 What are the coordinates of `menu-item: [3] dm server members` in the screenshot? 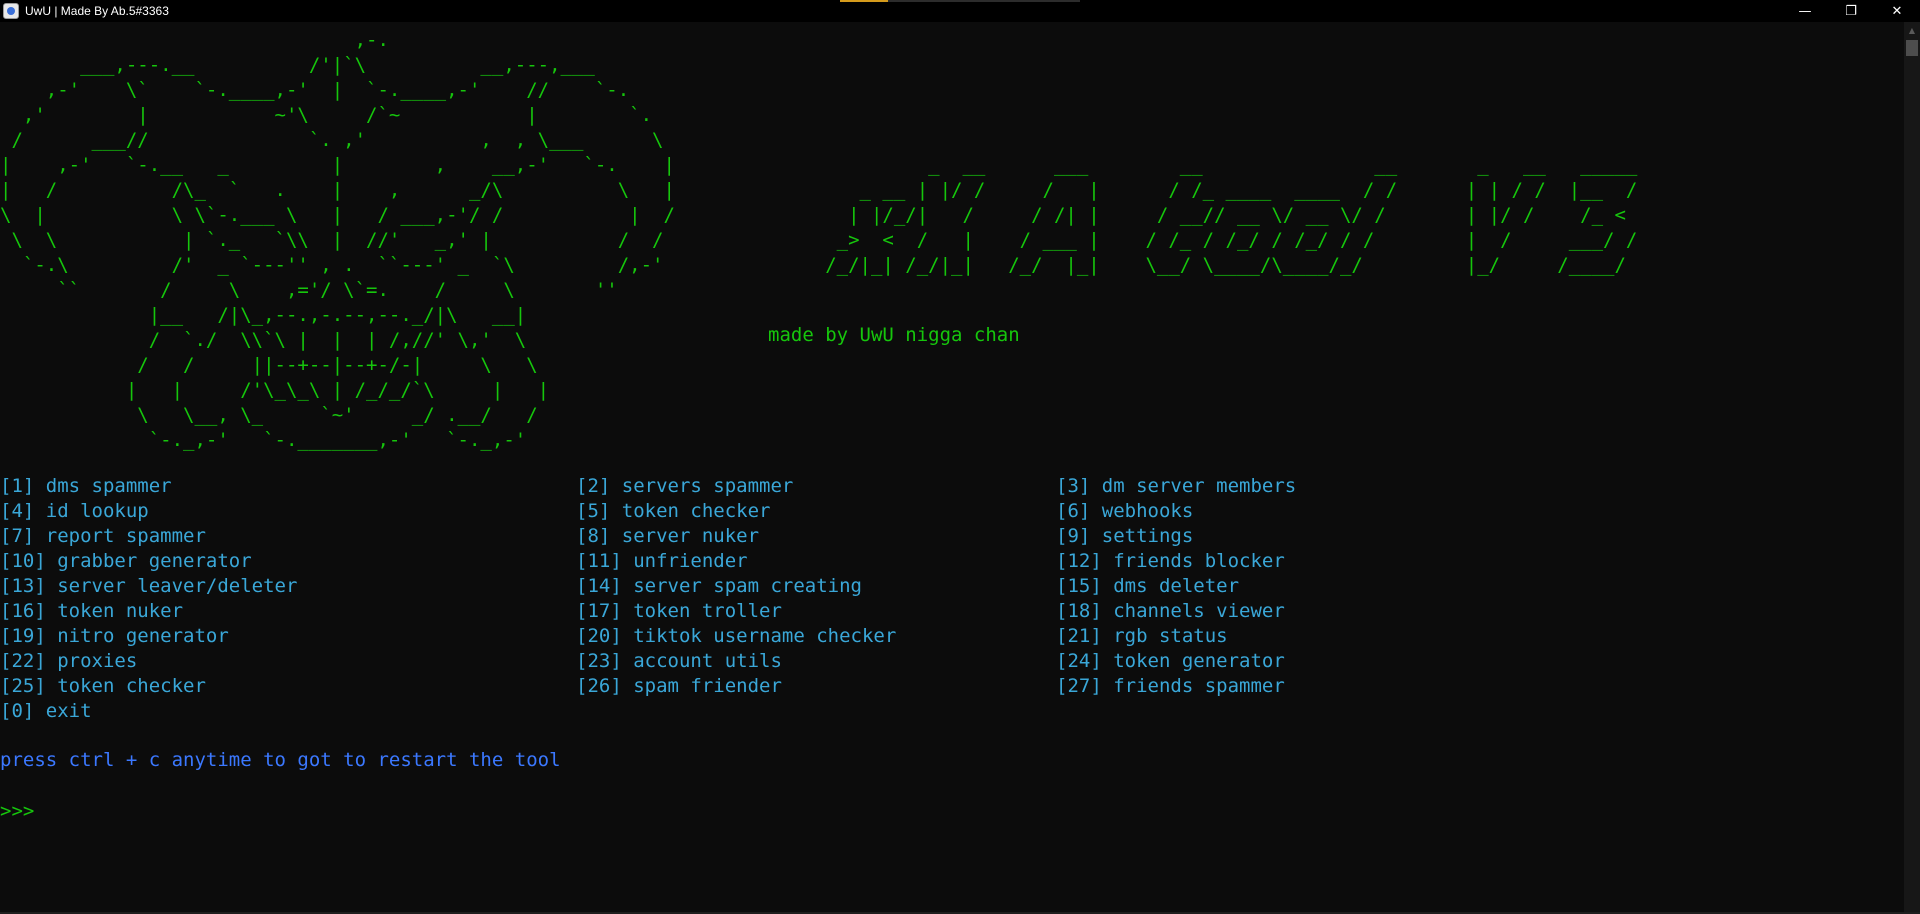 It's located at (1176, 486).